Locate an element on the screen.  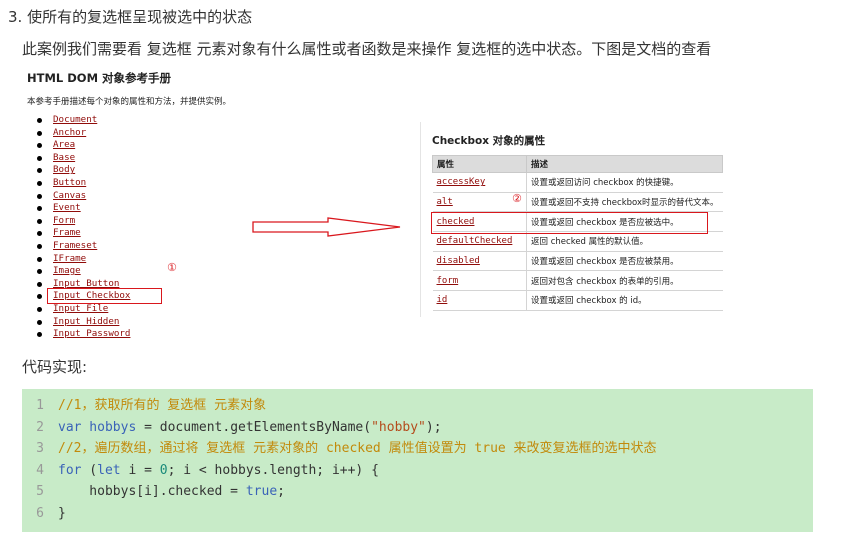
code-line: 5 hobbys[i].checked = true; is located at coordinates (153, 492).